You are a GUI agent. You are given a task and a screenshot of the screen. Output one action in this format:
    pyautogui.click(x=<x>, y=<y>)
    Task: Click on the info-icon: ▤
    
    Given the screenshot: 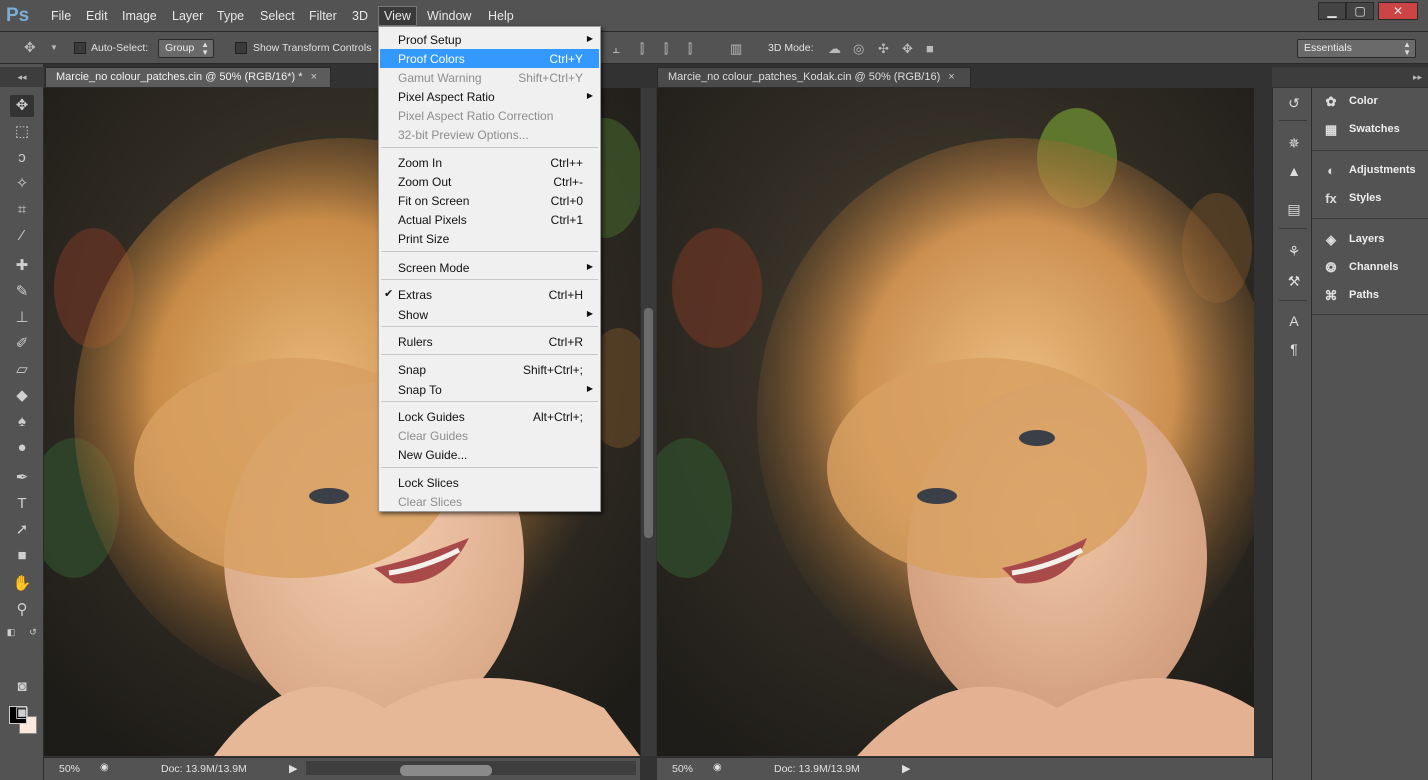 What is the action you would take?
    pyautogui.click(x=1294, y=209)
    